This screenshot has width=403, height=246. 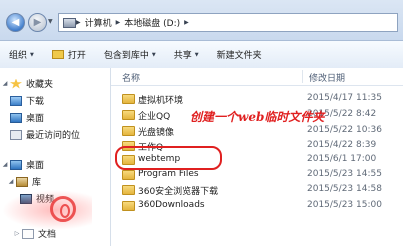 What do you see at coordinates (16, 100) in the screenshot?
I see `download-folder-icon` at bounding box center [16, 100].